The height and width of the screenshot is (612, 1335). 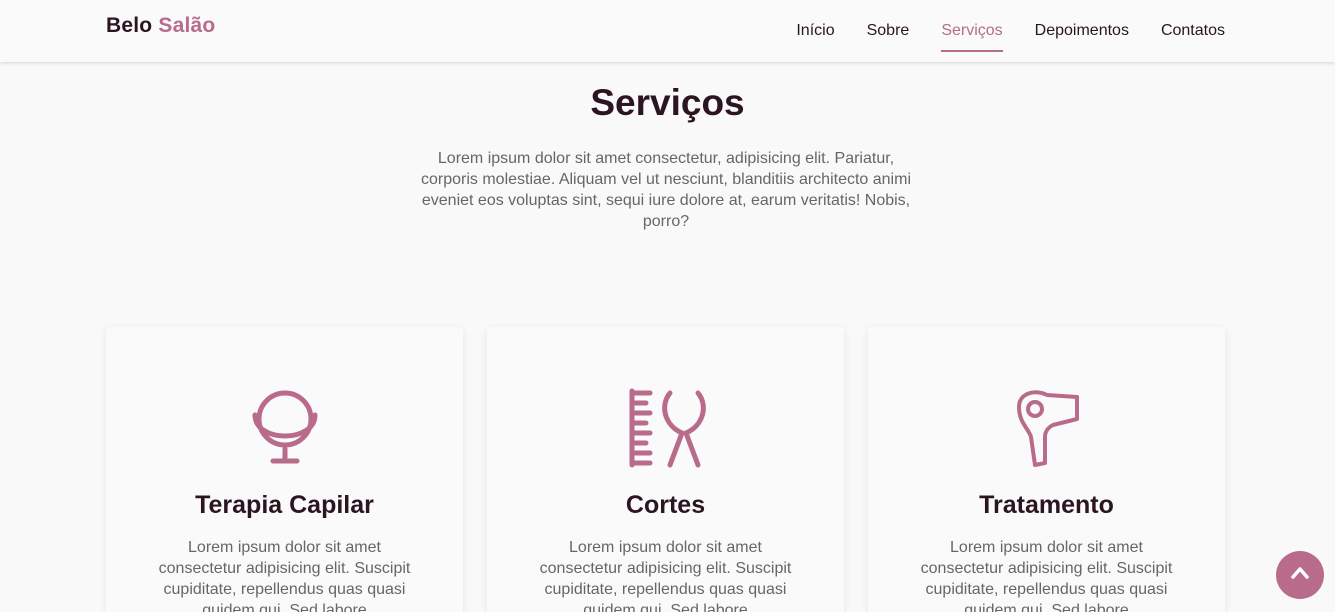 I want to click on card-title: Cortes, so click(x=665, y=505).